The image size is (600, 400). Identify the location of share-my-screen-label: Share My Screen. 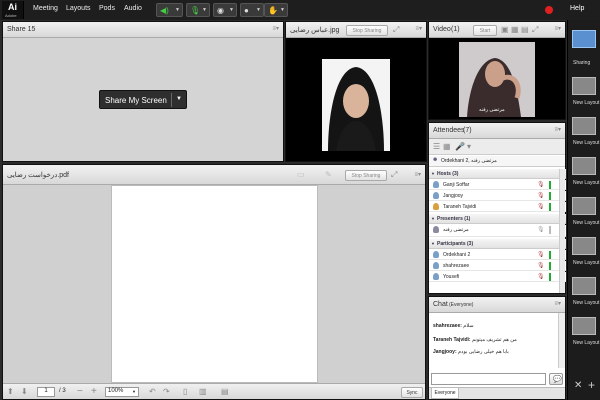
(136, 100).